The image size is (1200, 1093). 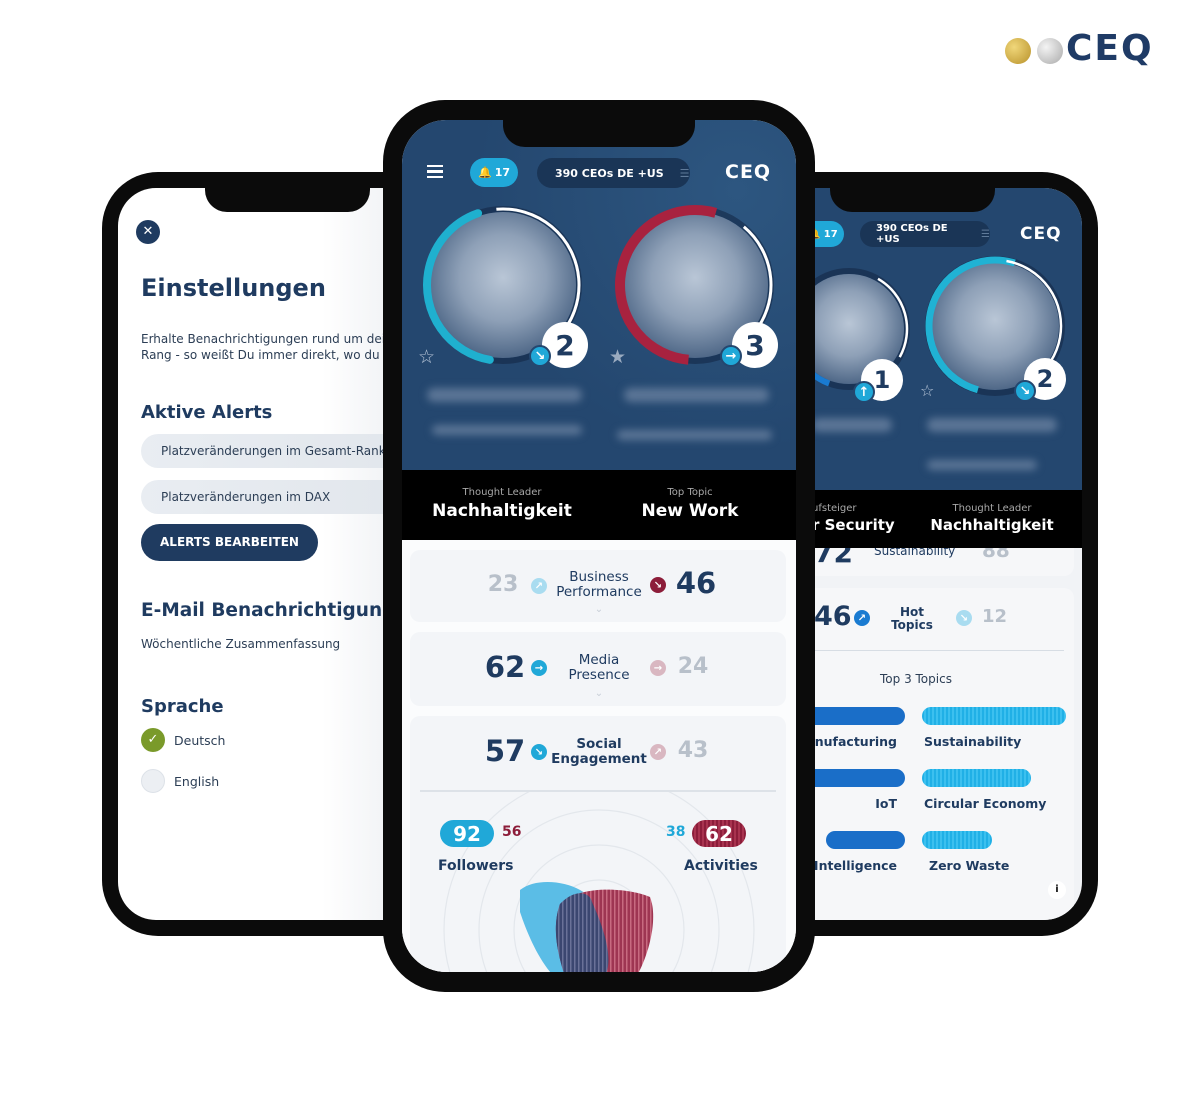 What do you see at coordinates (916, 679) in the screenshot?
I see `top-topics-heading: Top 3 Topics` at bounding box center [916, 679].